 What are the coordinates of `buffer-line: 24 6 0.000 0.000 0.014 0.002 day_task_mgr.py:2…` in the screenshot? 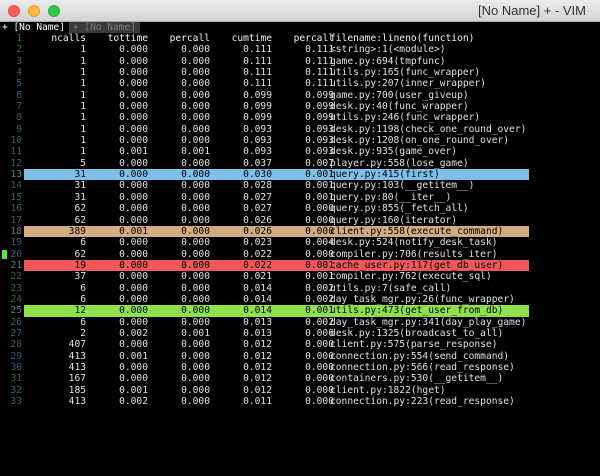 It's located at (300, 299).